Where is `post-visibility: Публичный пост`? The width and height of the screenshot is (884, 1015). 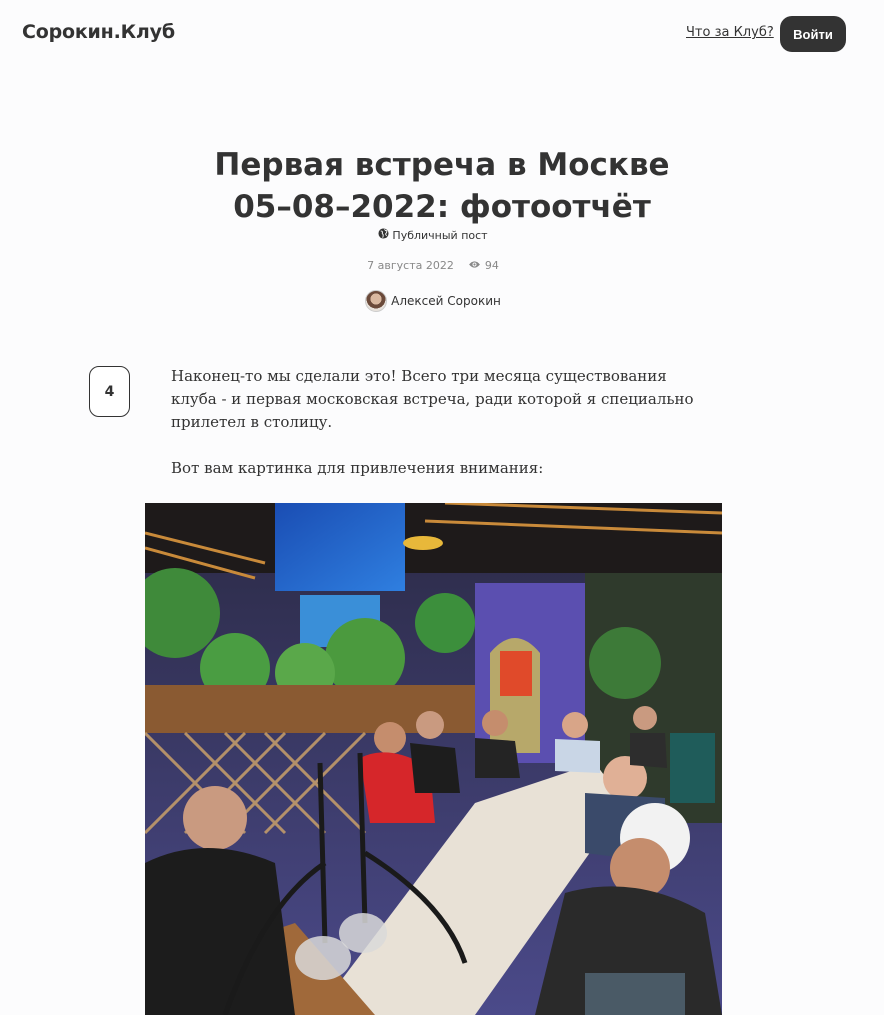
post-visibility: Публичный пост is located at coordinates (433, 235).